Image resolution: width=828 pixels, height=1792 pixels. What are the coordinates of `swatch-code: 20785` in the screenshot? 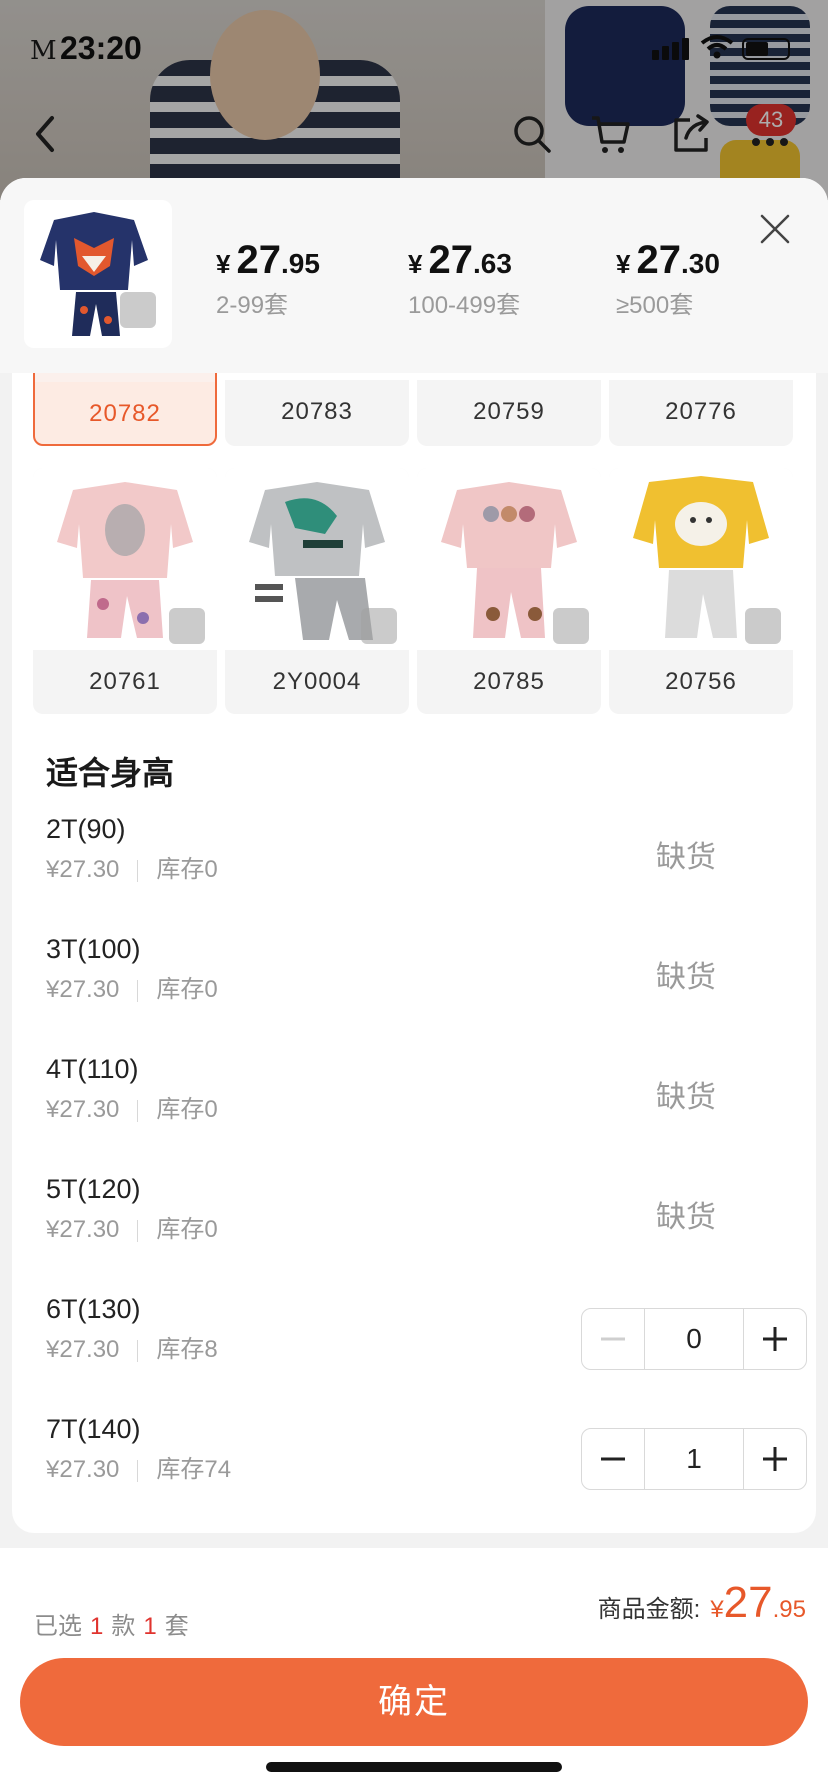 It's located at (509, 681).